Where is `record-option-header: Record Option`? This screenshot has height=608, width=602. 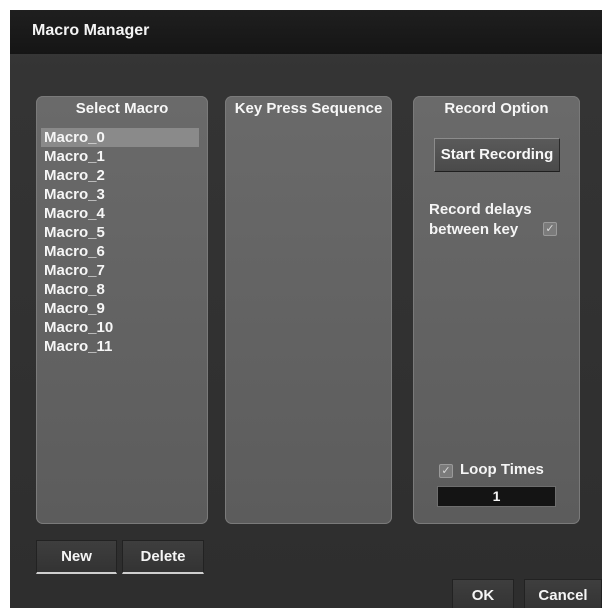
record-option-header: Record Option is located at coordinates (496, 108).